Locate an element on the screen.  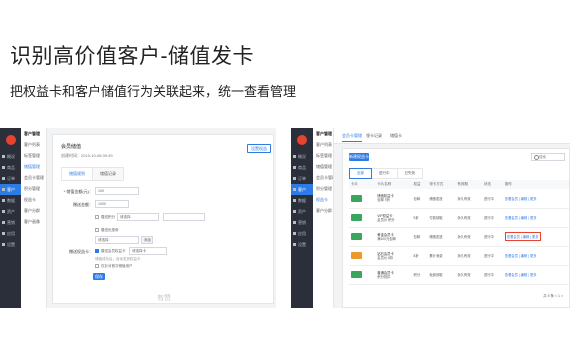
card-name-cell: VIP权益卡 会员价 积分 is located at coordinates (393, 218).